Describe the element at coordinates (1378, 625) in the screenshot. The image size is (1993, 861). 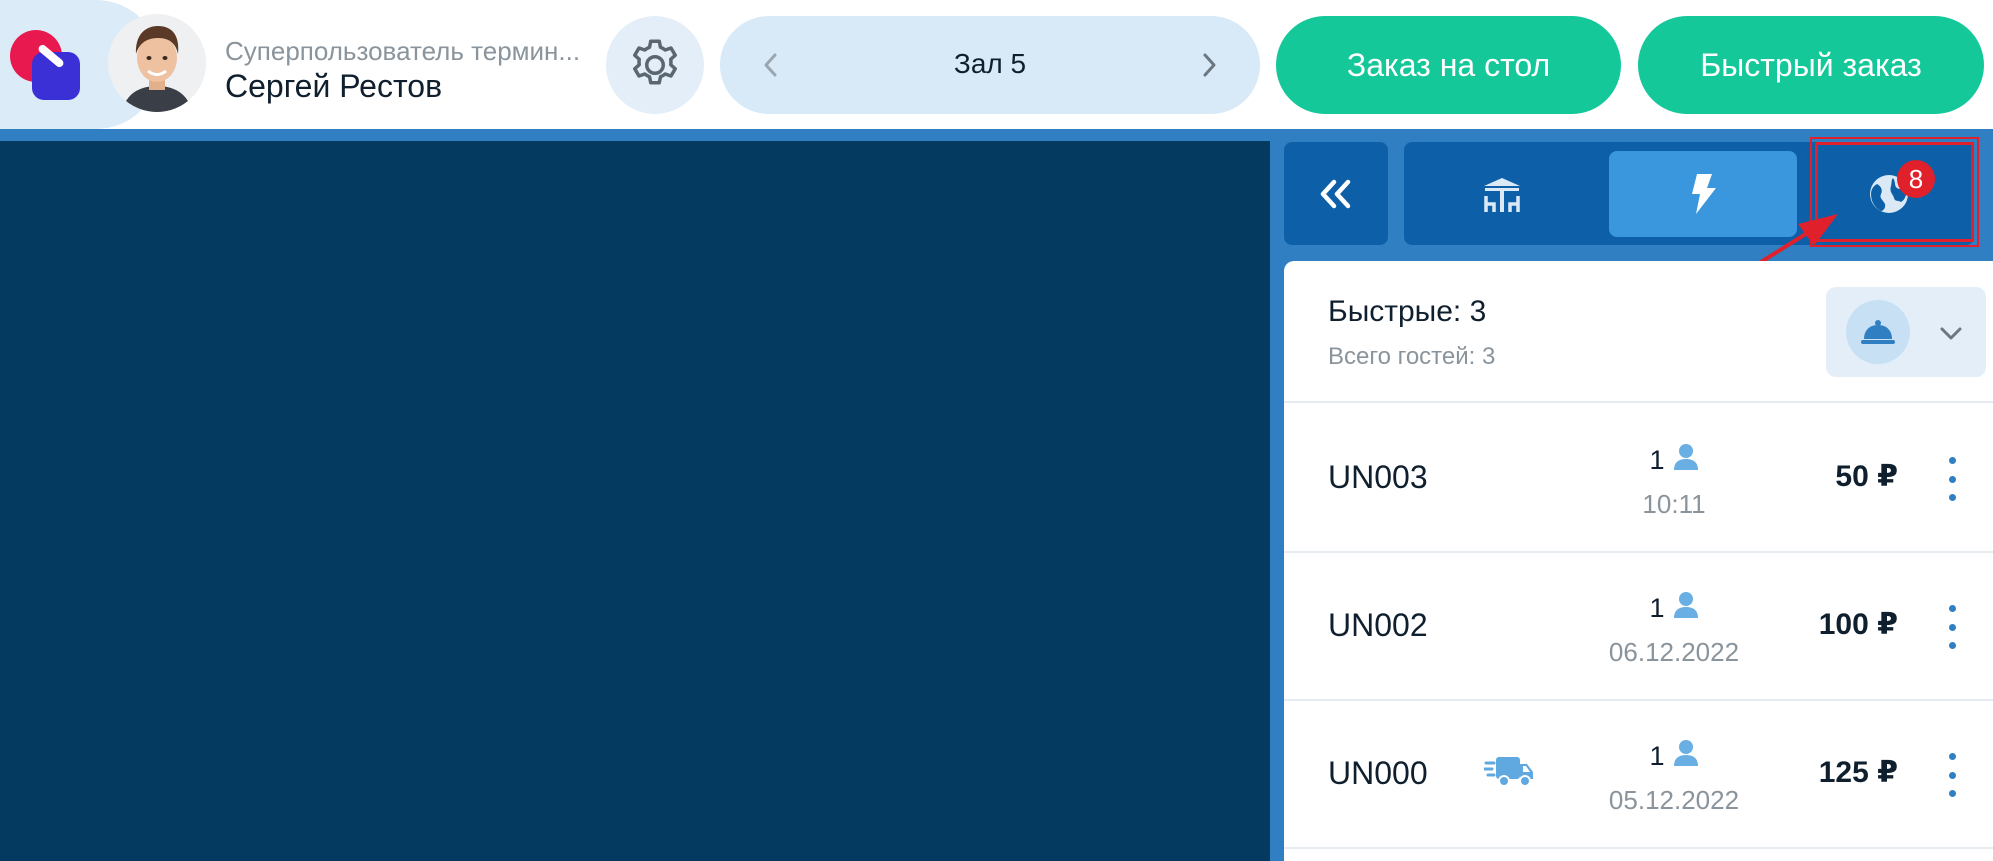
I see `order-id: UN002` at that location.